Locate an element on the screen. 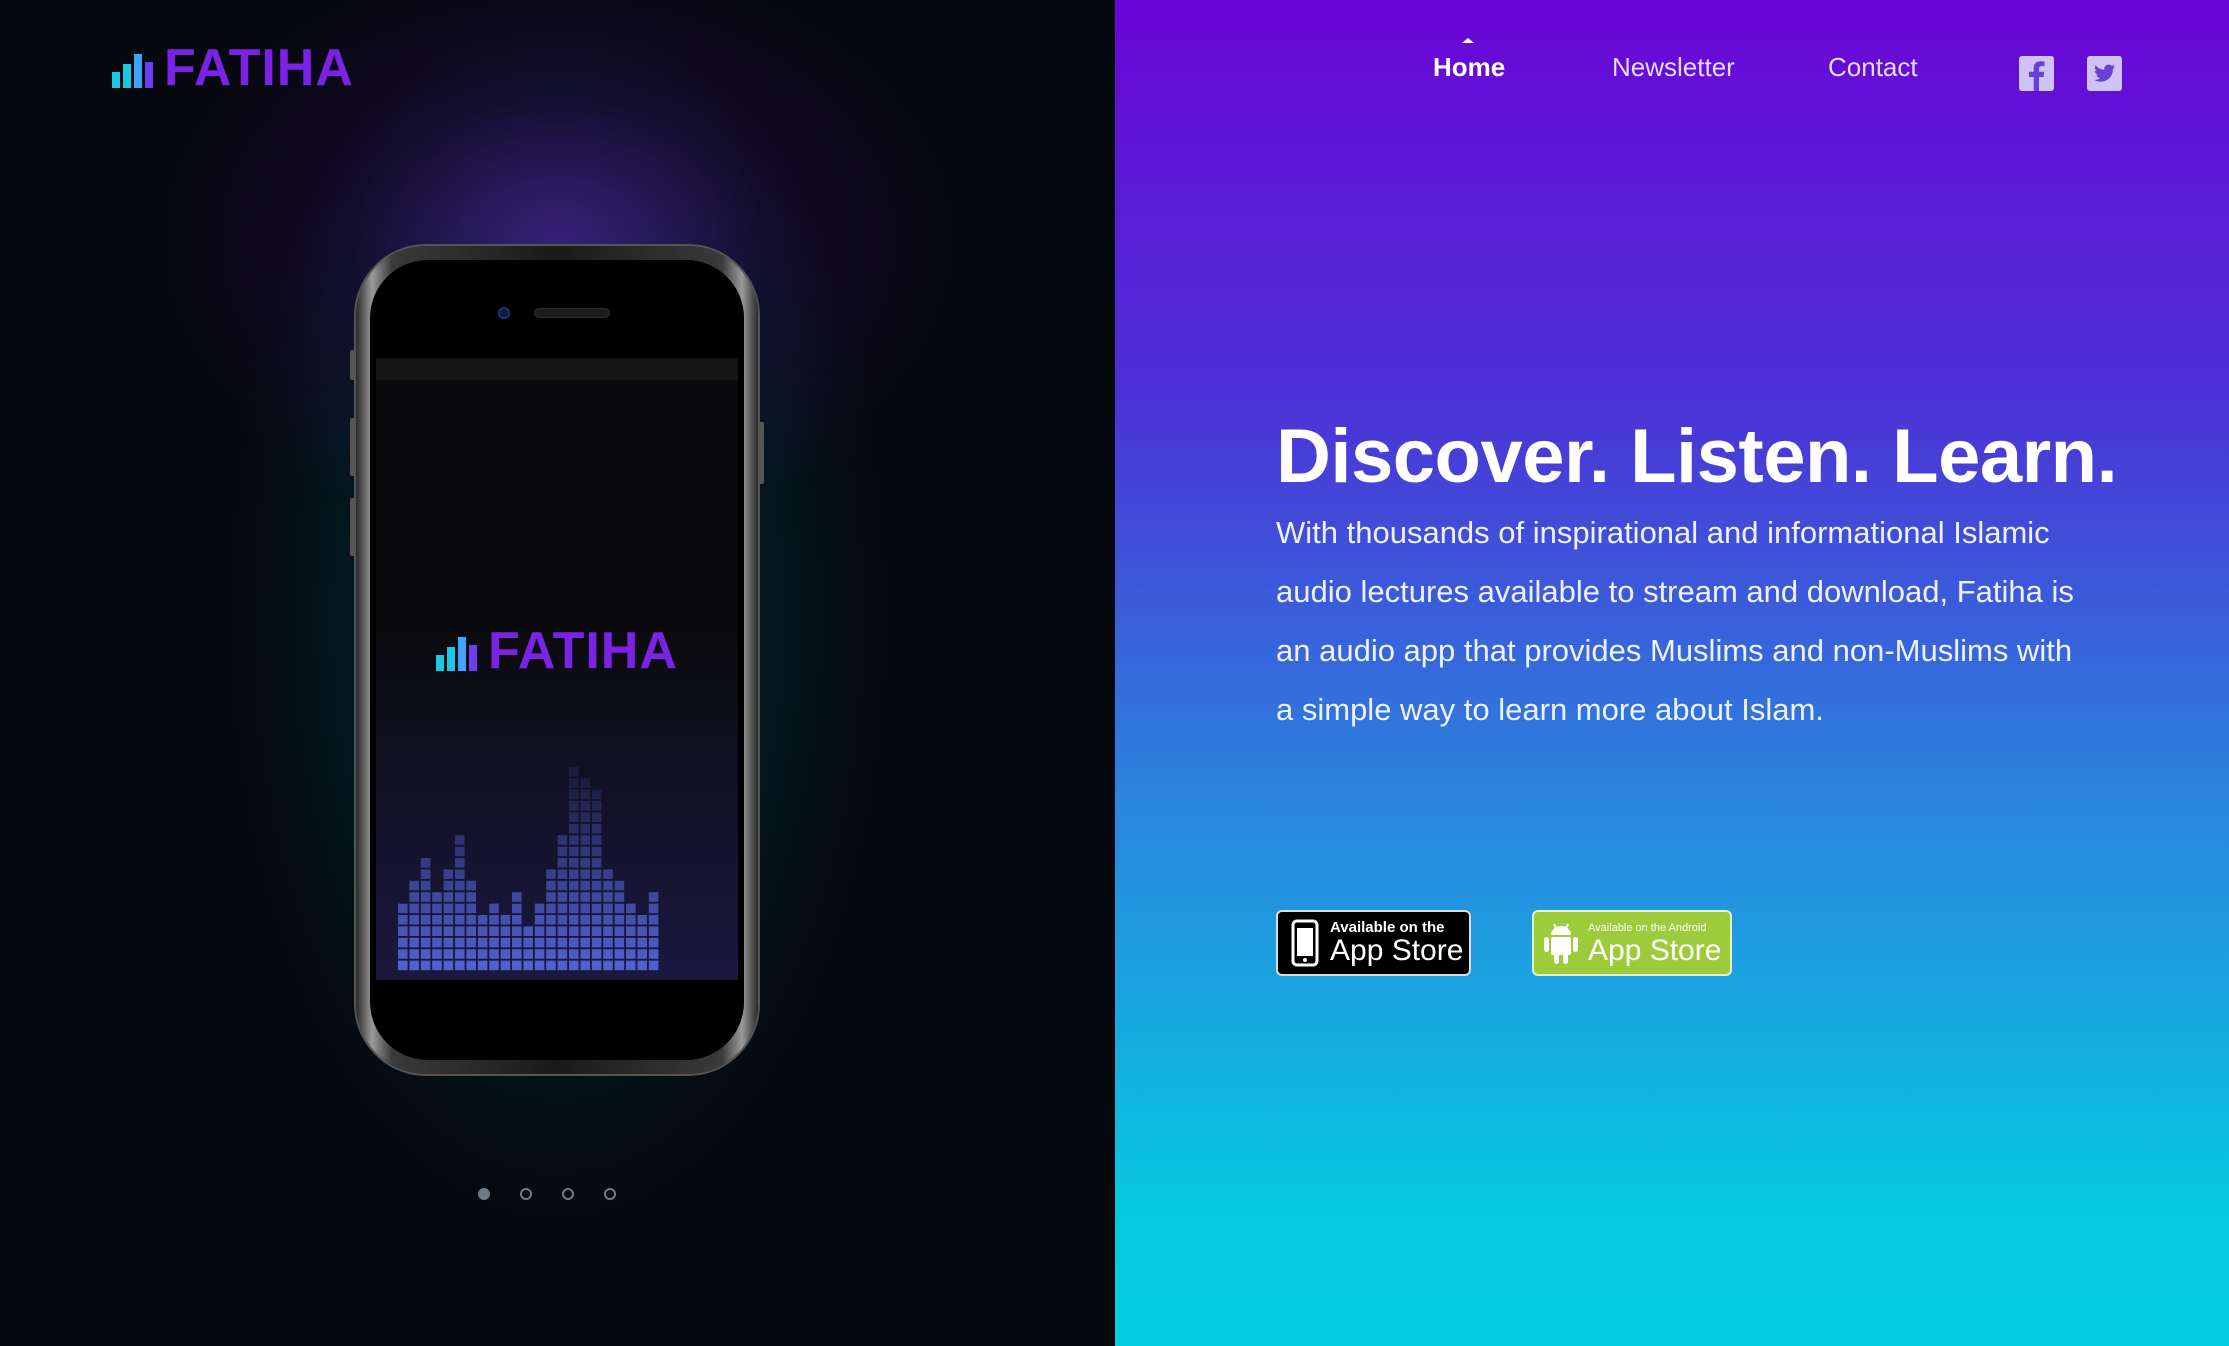 The width and height of the screenshot is (2229, 1346). nav-contact-link: Contact is located at coordinates (1873, 67).